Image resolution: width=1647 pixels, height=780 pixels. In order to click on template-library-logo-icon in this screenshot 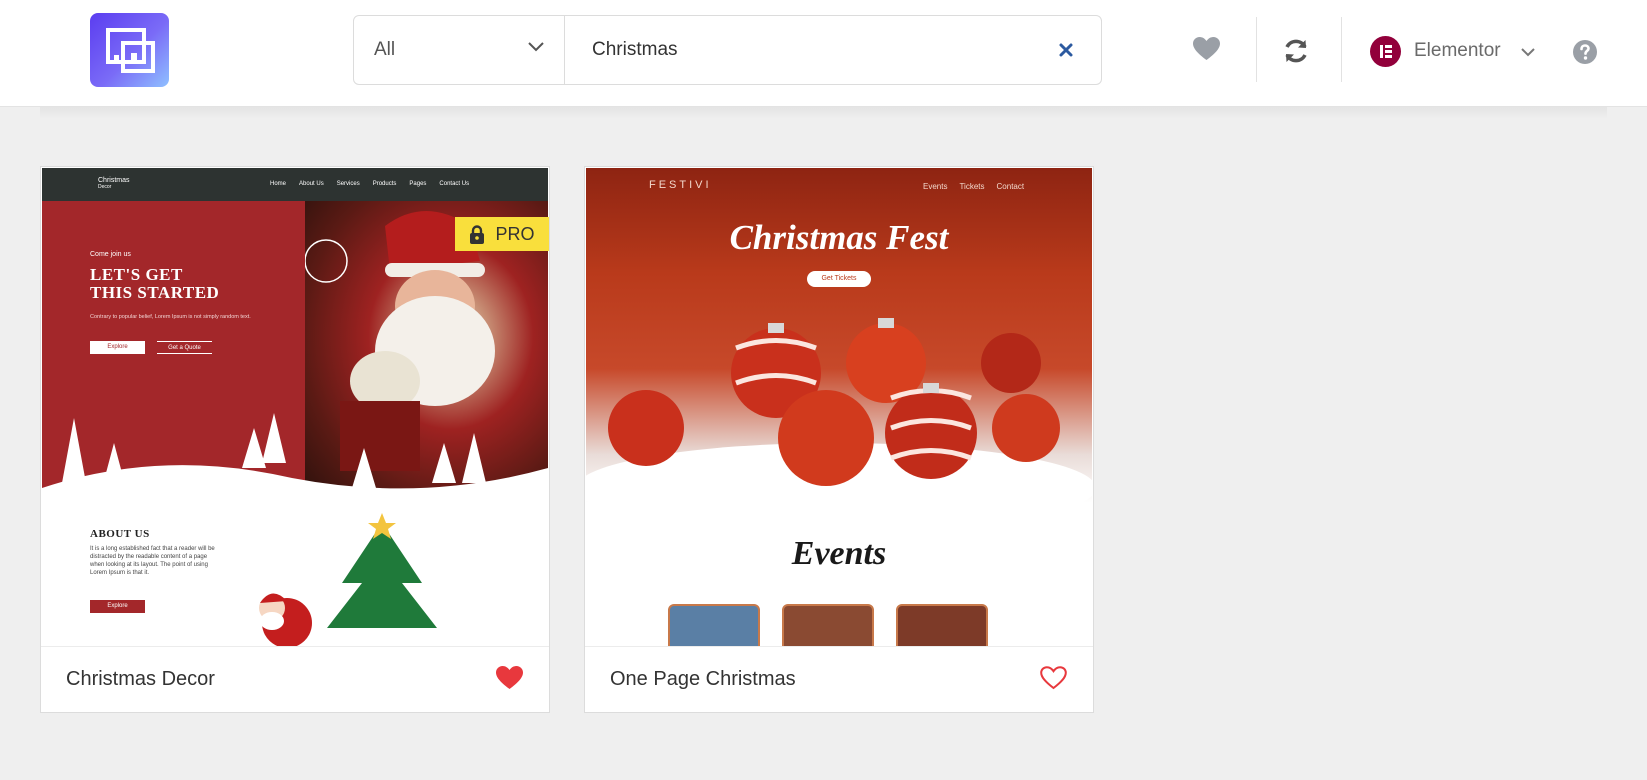, I will do `click(129, 50)`.